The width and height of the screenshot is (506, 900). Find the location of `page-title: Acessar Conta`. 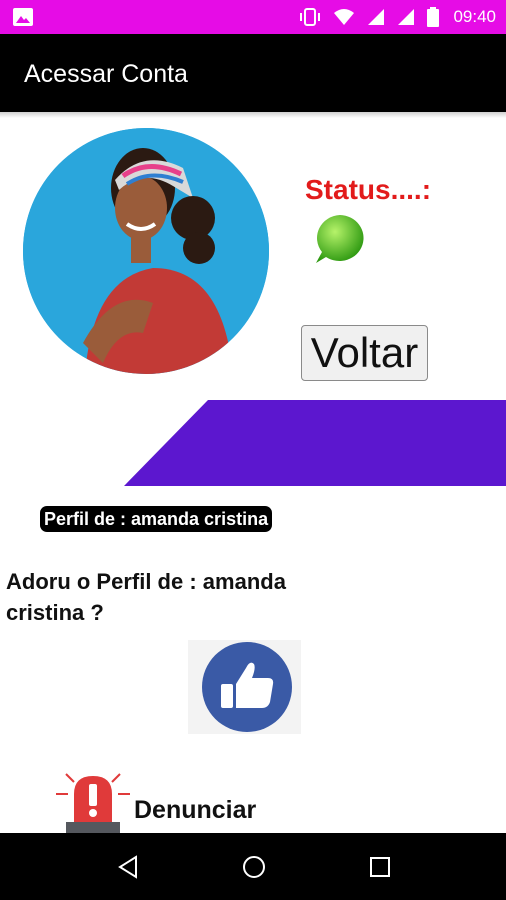

page-title: Acessar Conta is located at coordinates (106, 74).